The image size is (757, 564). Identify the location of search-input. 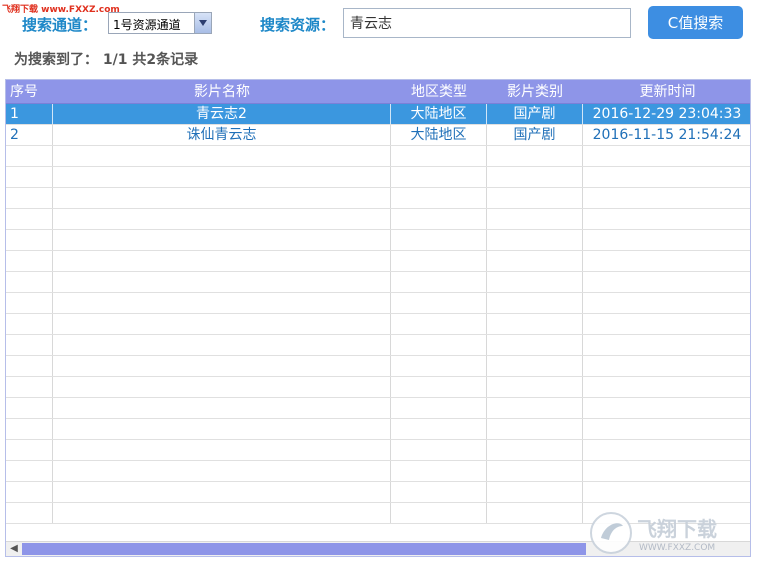
(487, 23).